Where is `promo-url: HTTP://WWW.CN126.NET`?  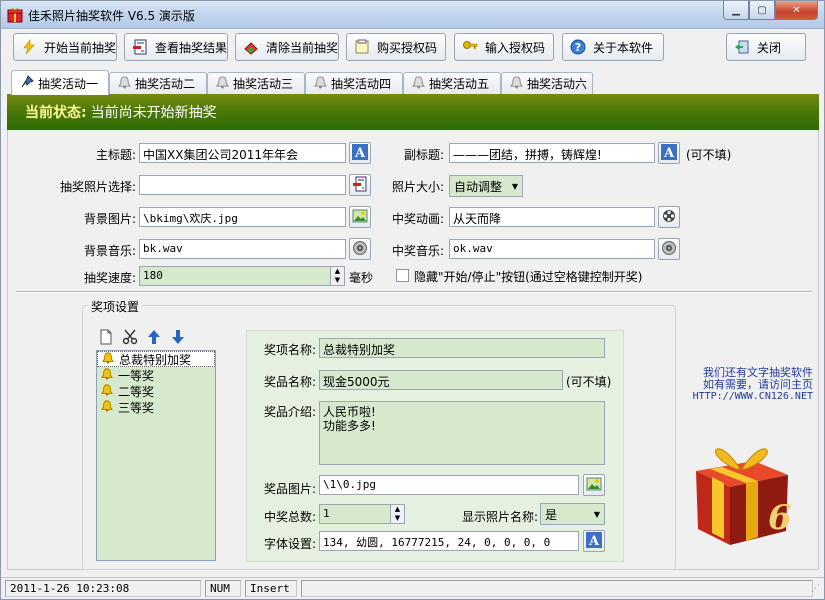
promo-url: HTTP://WWW.CN126.NET is located at coordinates (748, 397).